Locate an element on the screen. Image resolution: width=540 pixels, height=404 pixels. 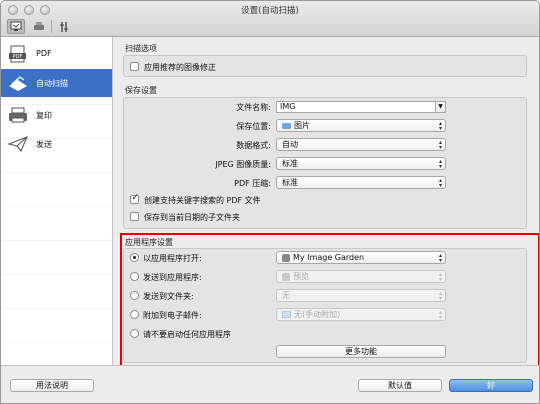
general-settings-icon is located at coordinates (64, 26).